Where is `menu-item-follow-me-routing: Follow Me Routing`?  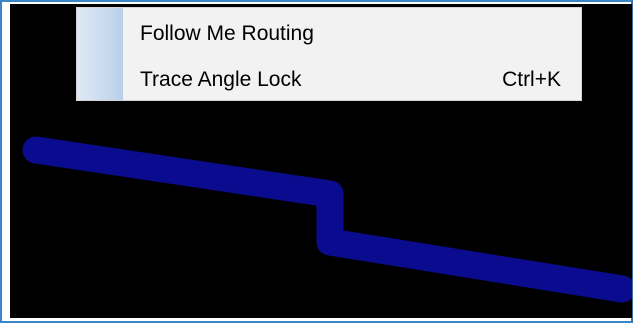 menu-item-follow-me-routing: Follow Me Routing is located at coordinates (329, 34).